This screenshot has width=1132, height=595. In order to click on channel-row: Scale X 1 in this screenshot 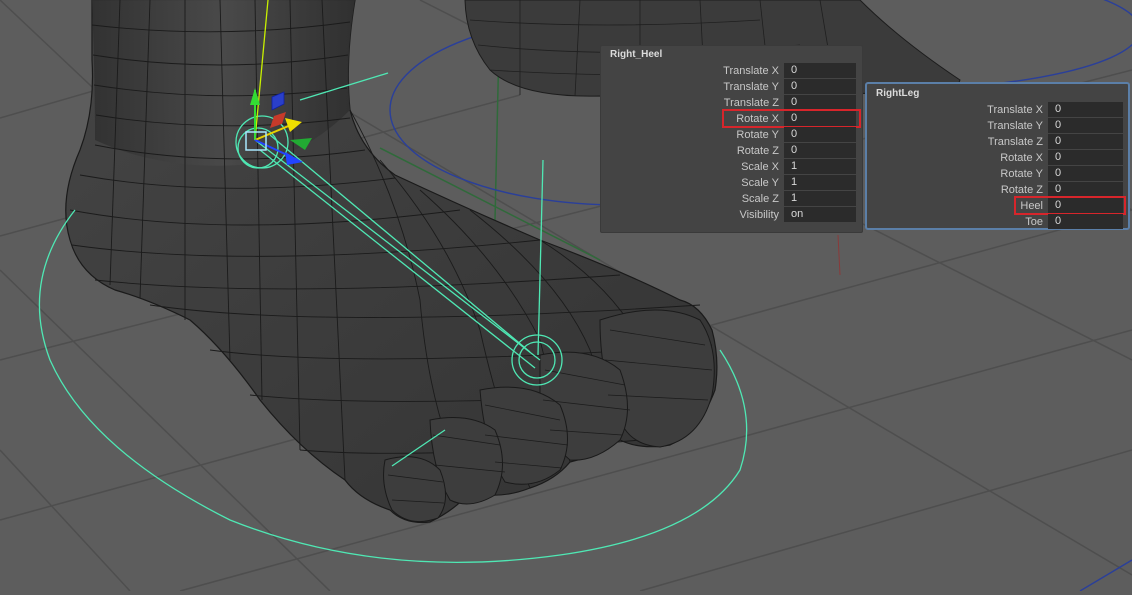, I will do `click(732, 167)`.